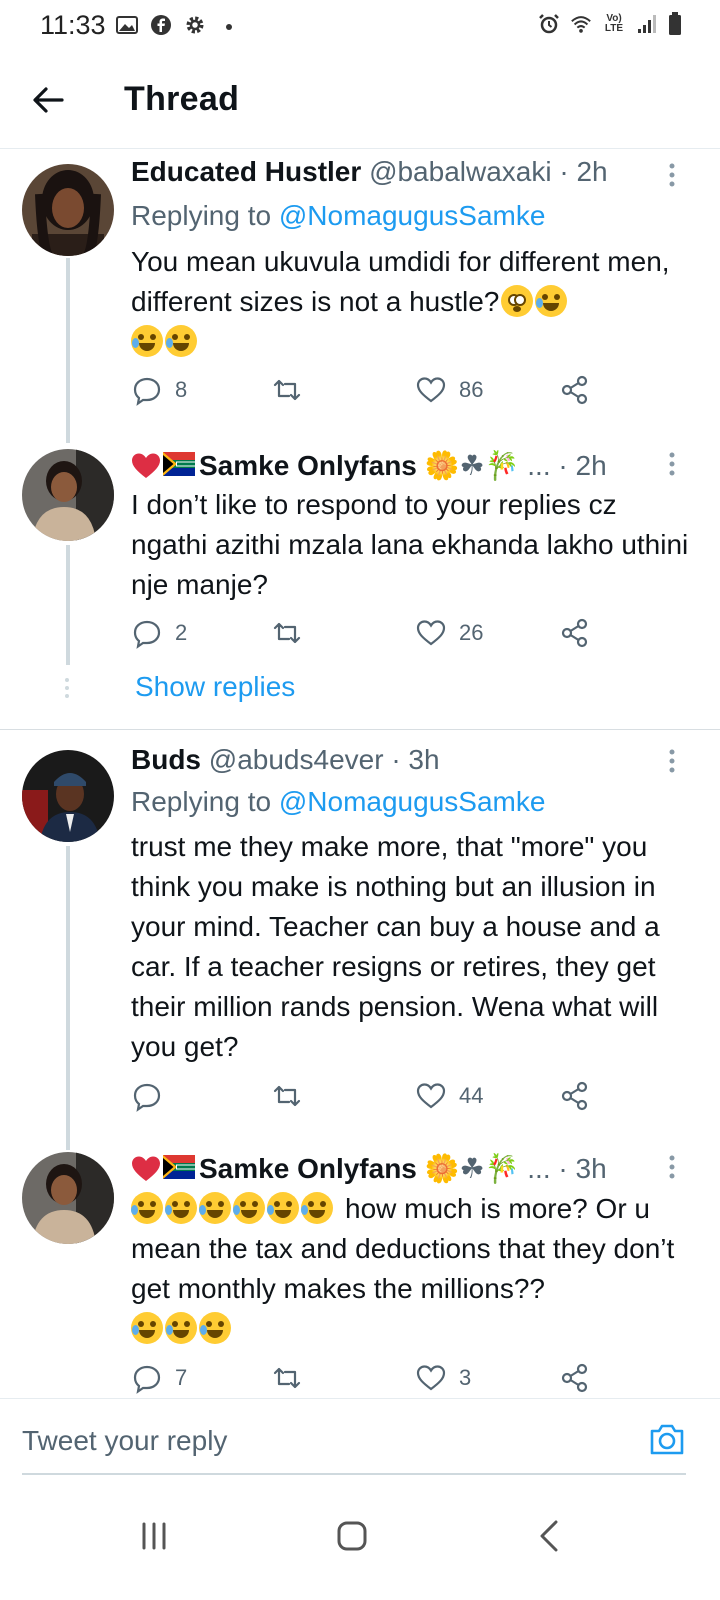 Image resolution: width=720 pixels, height=1600 pixels. What do you see at coordinates (166, 759) in the screenshot?
I see `display-name: Buds` at bounding box center [166, 759].